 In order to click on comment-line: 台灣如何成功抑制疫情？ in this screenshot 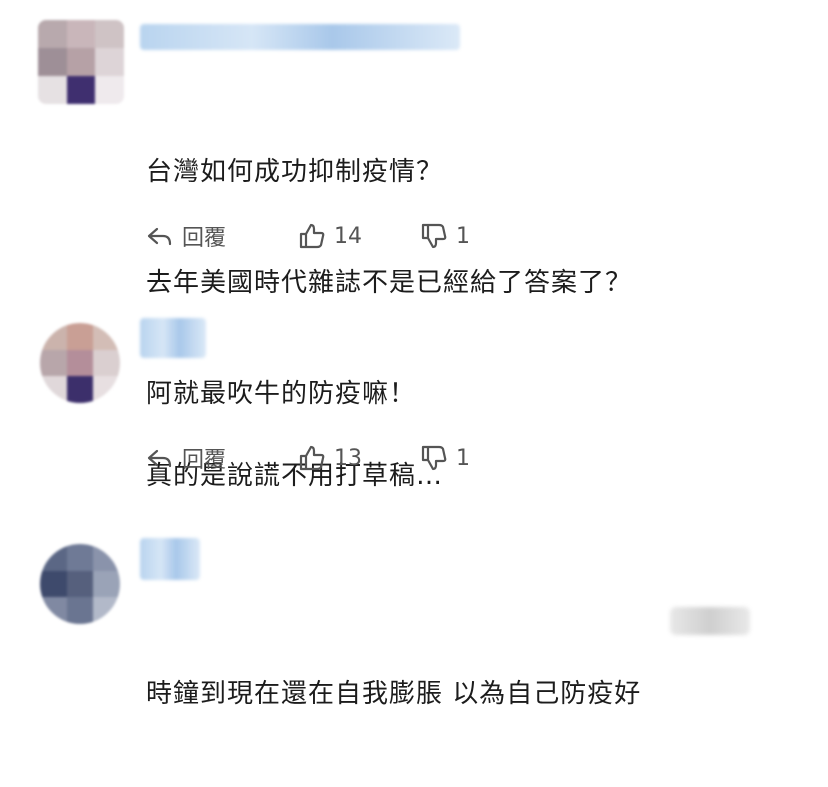, I will do `click(295, 172)`.